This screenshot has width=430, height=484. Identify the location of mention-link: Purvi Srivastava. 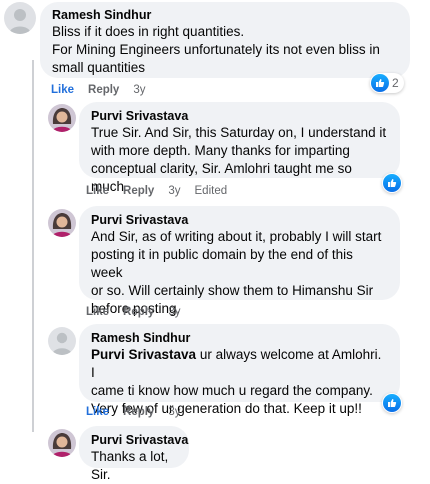
(143, 354).